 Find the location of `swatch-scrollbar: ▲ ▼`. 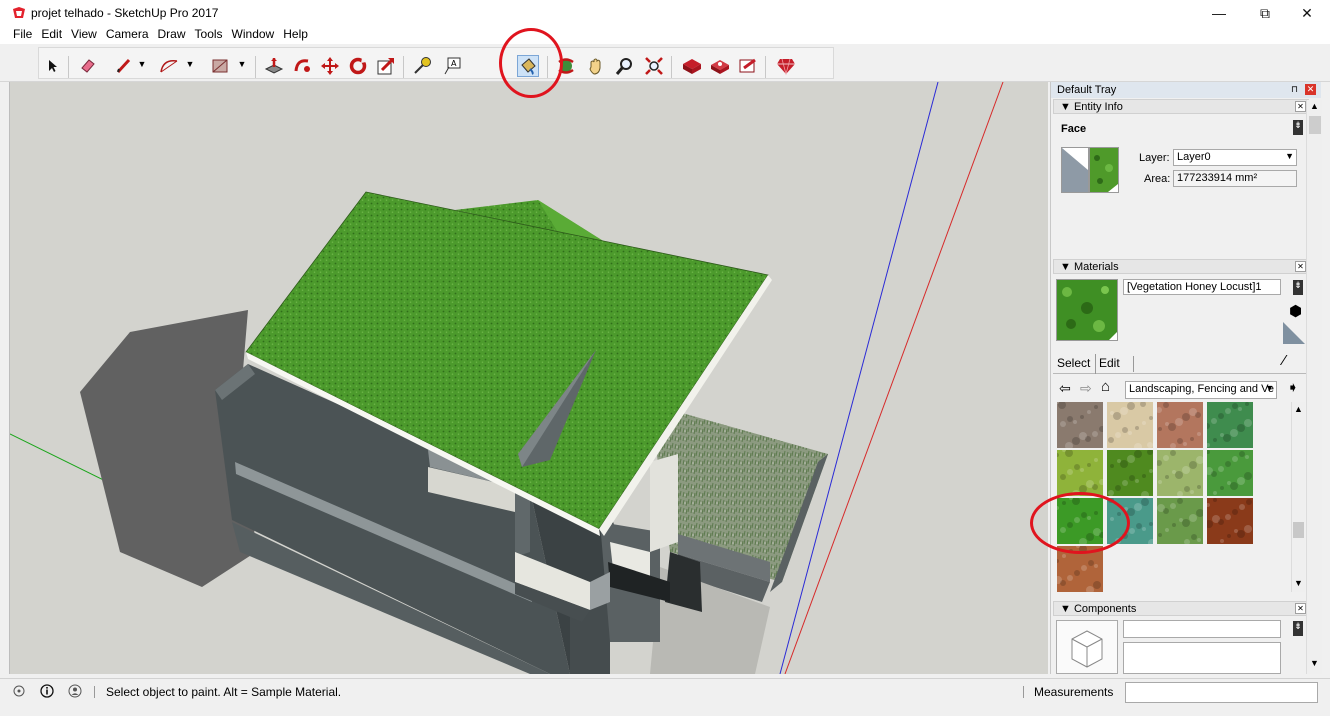

swatch-scrollbar: ▲ ▼ is located at coordinates (1298, 497).